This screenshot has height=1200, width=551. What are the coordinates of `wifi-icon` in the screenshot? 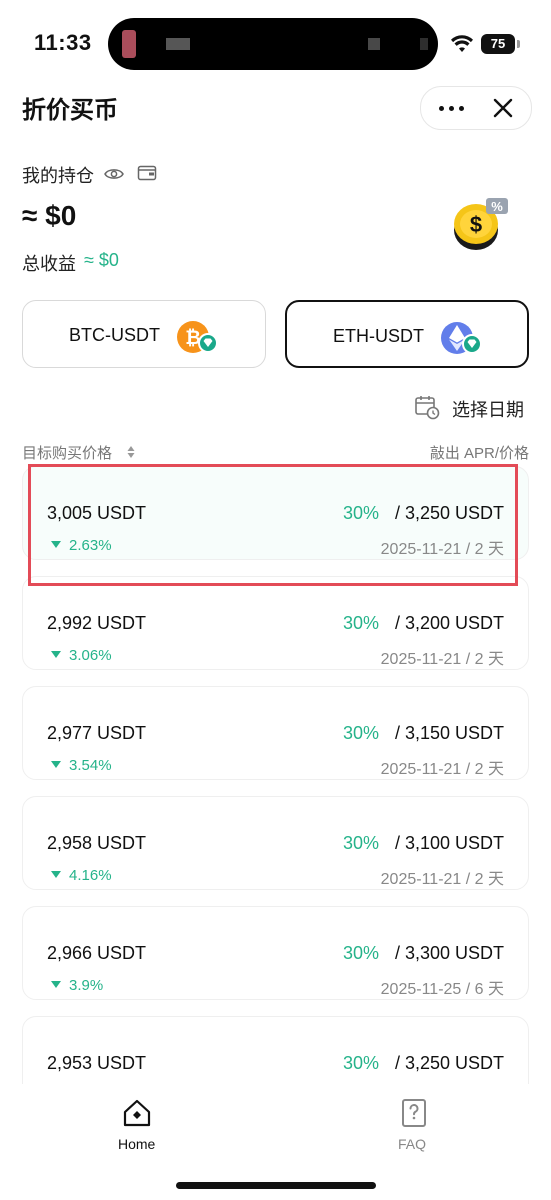 It's located at (462, 43).